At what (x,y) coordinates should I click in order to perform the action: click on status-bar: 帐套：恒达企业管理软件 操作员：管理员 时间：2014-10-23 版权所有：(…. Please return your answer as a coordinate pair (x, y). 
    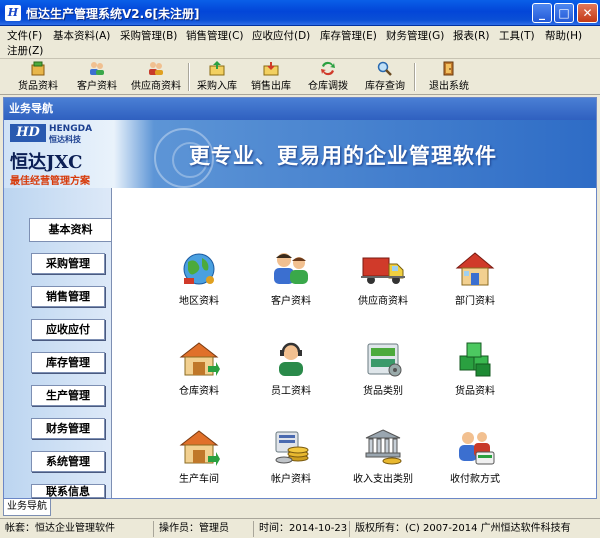
    Looking at the image, I should click on (300, 528).